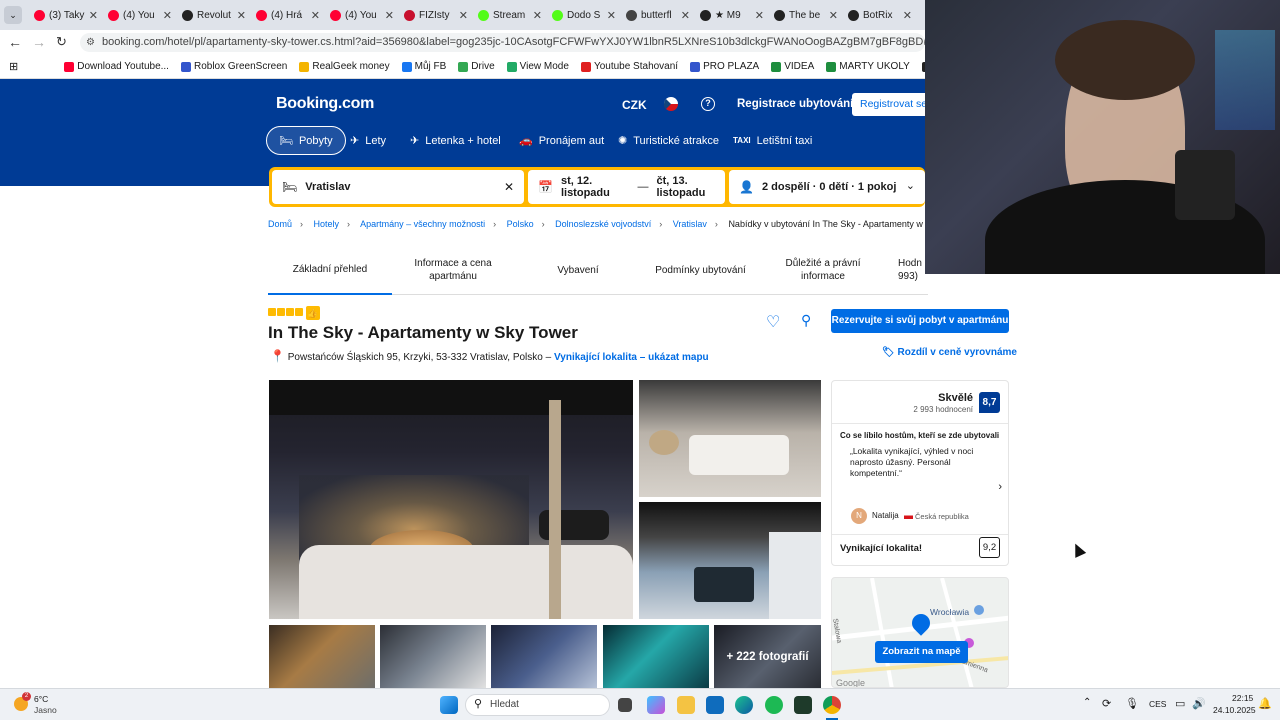 The height and width of the screenshot is (720, 1280). What do you see at coordinates (476, 66) in the screenshot?
I see `bookmark-item: Drive` at bounding box center [476, 66].